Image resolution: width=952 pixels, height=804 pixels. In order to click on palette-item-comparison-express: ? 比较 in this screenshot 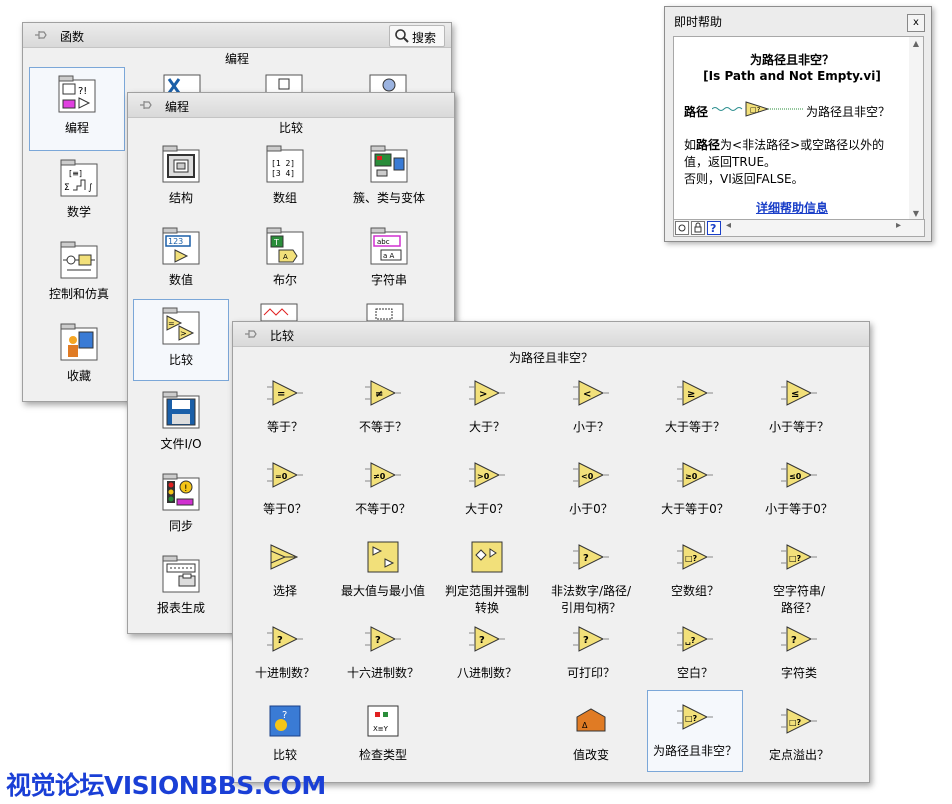, I will do `click(285, 733)`.